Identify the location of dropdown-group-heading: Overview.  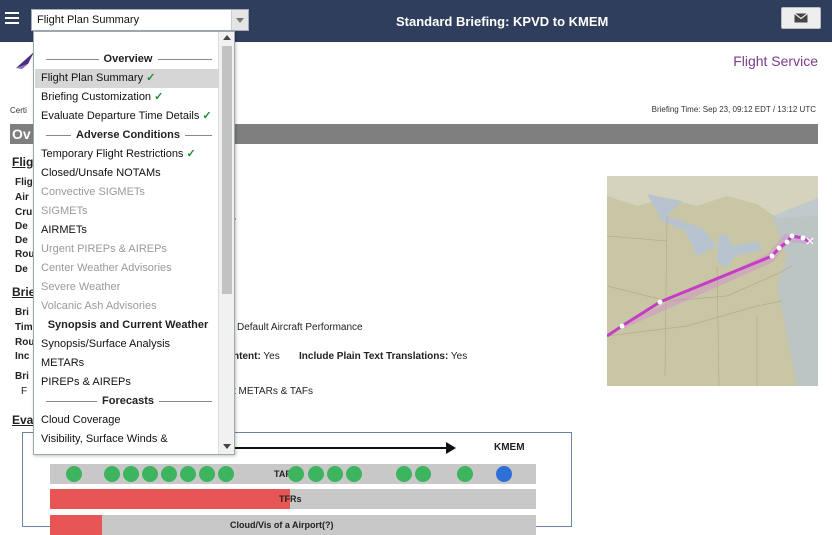
(128, 59).